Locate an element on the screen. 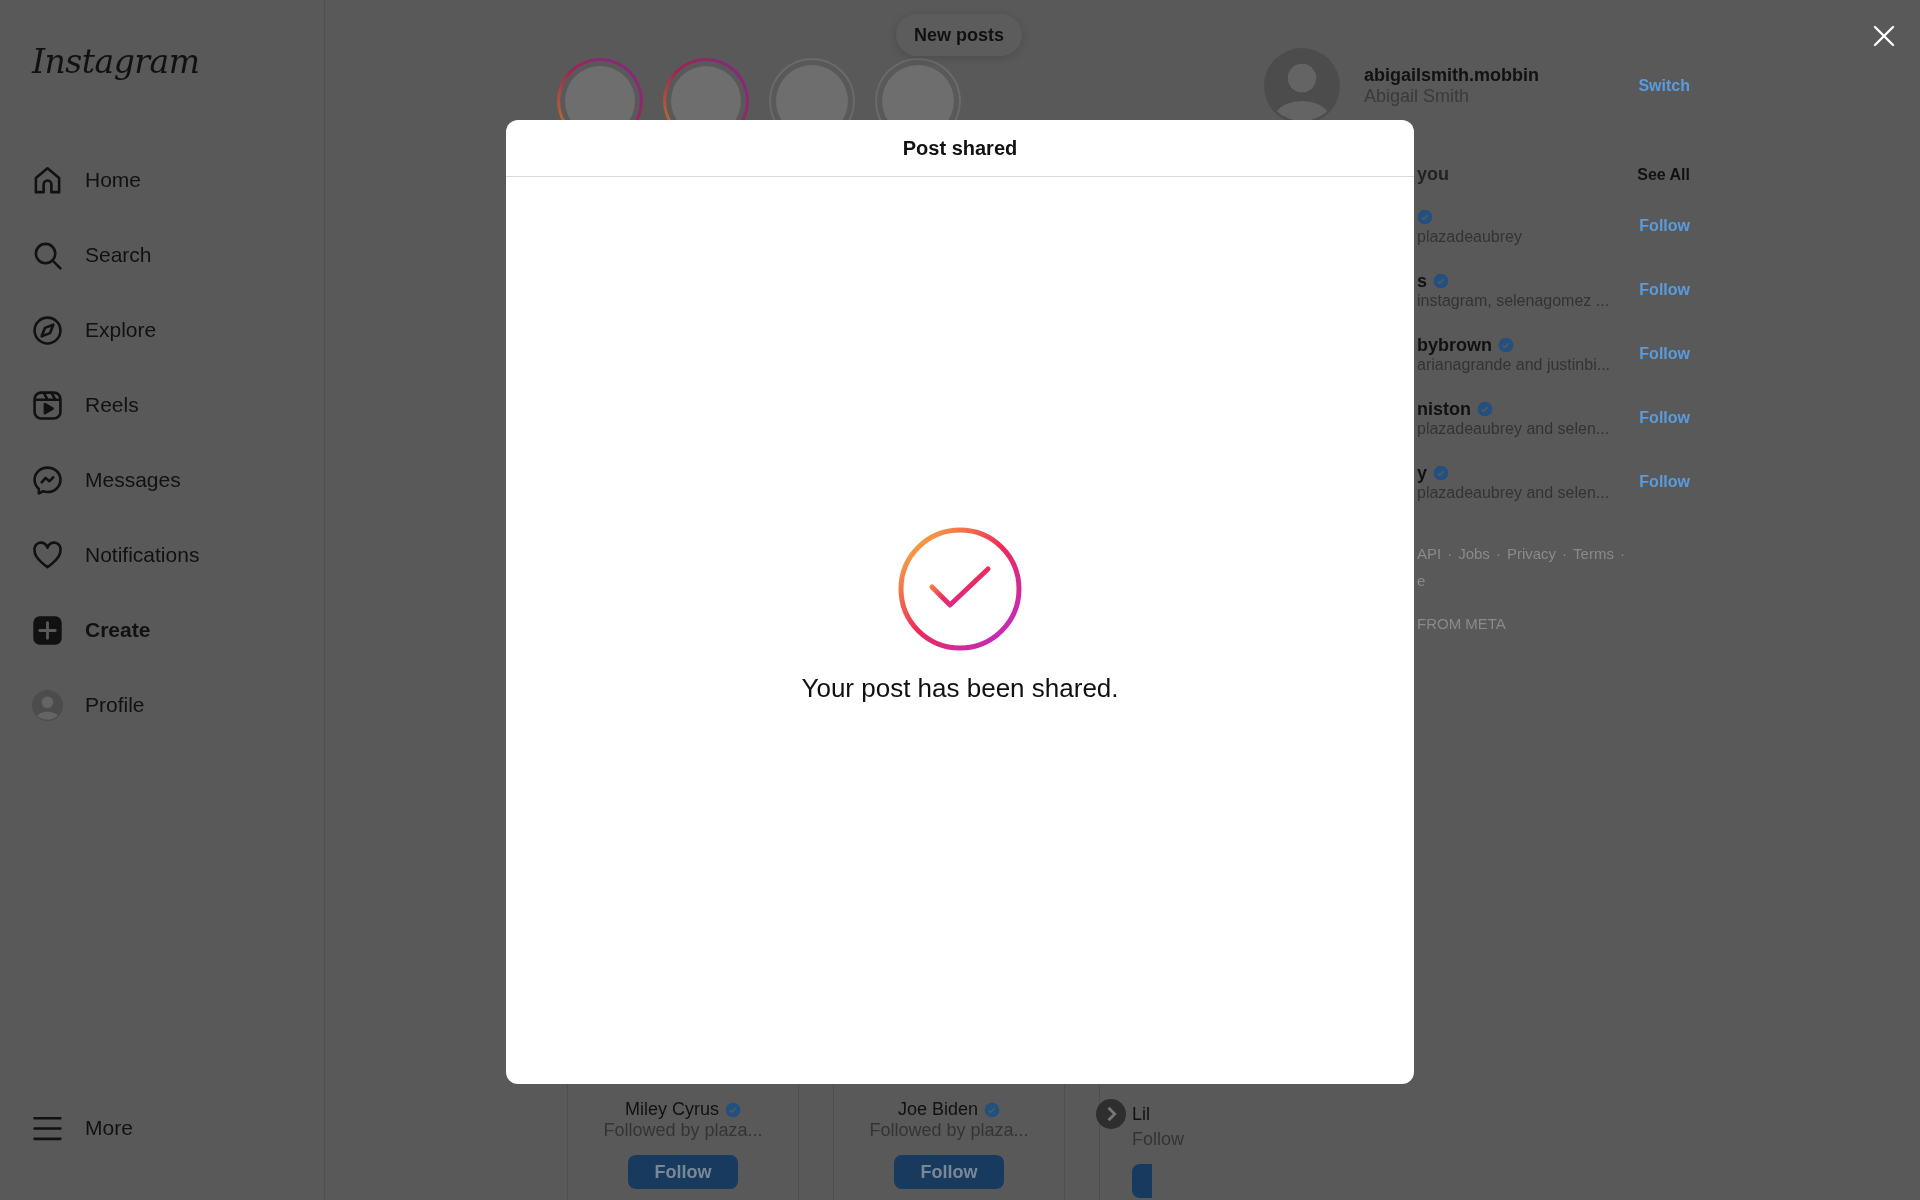 The width and height of the screenshot is (1920, 1200). sidebar-item: Search is located at coordinates (92, 255).